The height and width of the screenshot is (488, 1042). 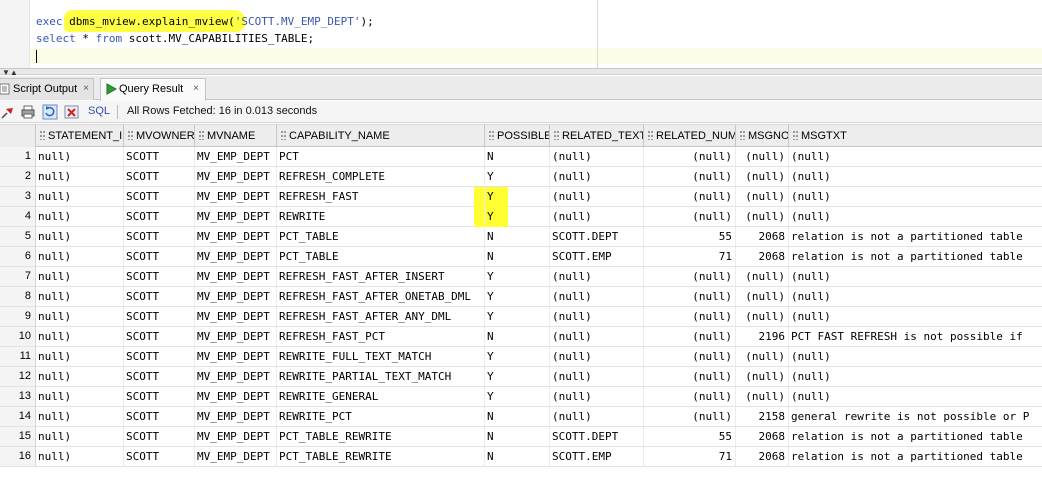 I want to click on column-header: MVNAME, so click(x=236, y=136).